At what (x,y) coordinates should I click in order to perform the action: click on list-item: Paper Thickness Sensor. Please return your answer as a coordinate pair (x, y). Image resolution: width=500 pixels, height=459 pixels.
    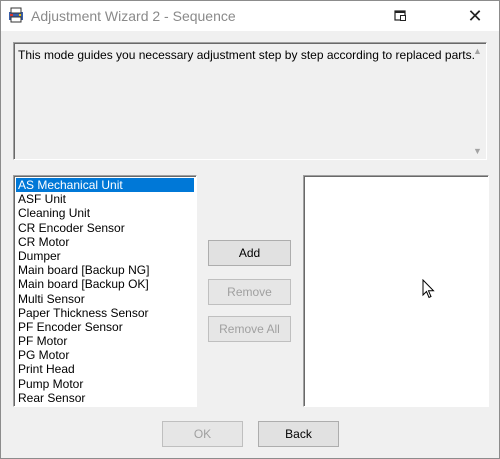
    Looking at the image, I should click on (105, 313).